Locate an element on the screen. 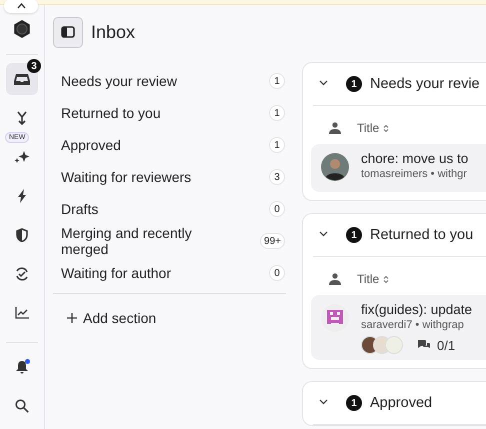 The image size is (486, 429). section-title: Returned to you is located at coordinates (422, 235).